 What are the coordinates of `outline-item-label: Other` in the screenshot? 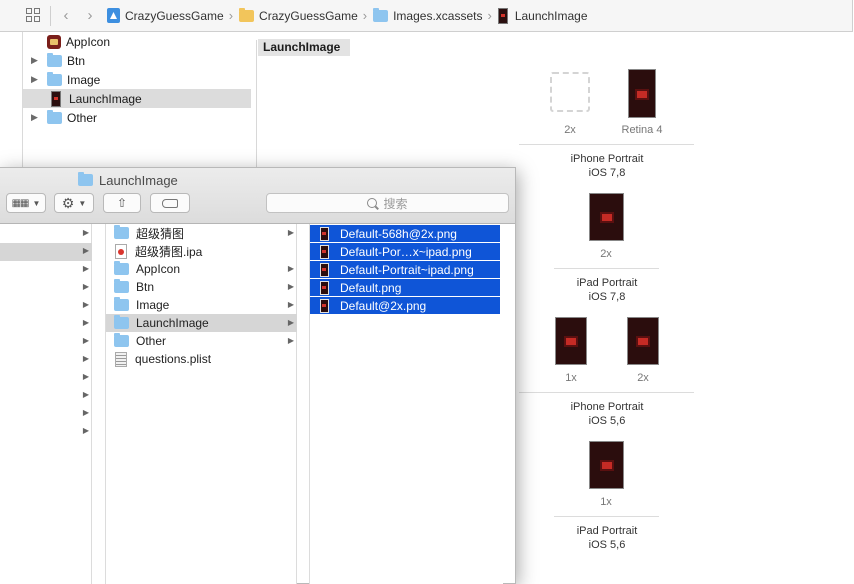 It's located at (82, 117).